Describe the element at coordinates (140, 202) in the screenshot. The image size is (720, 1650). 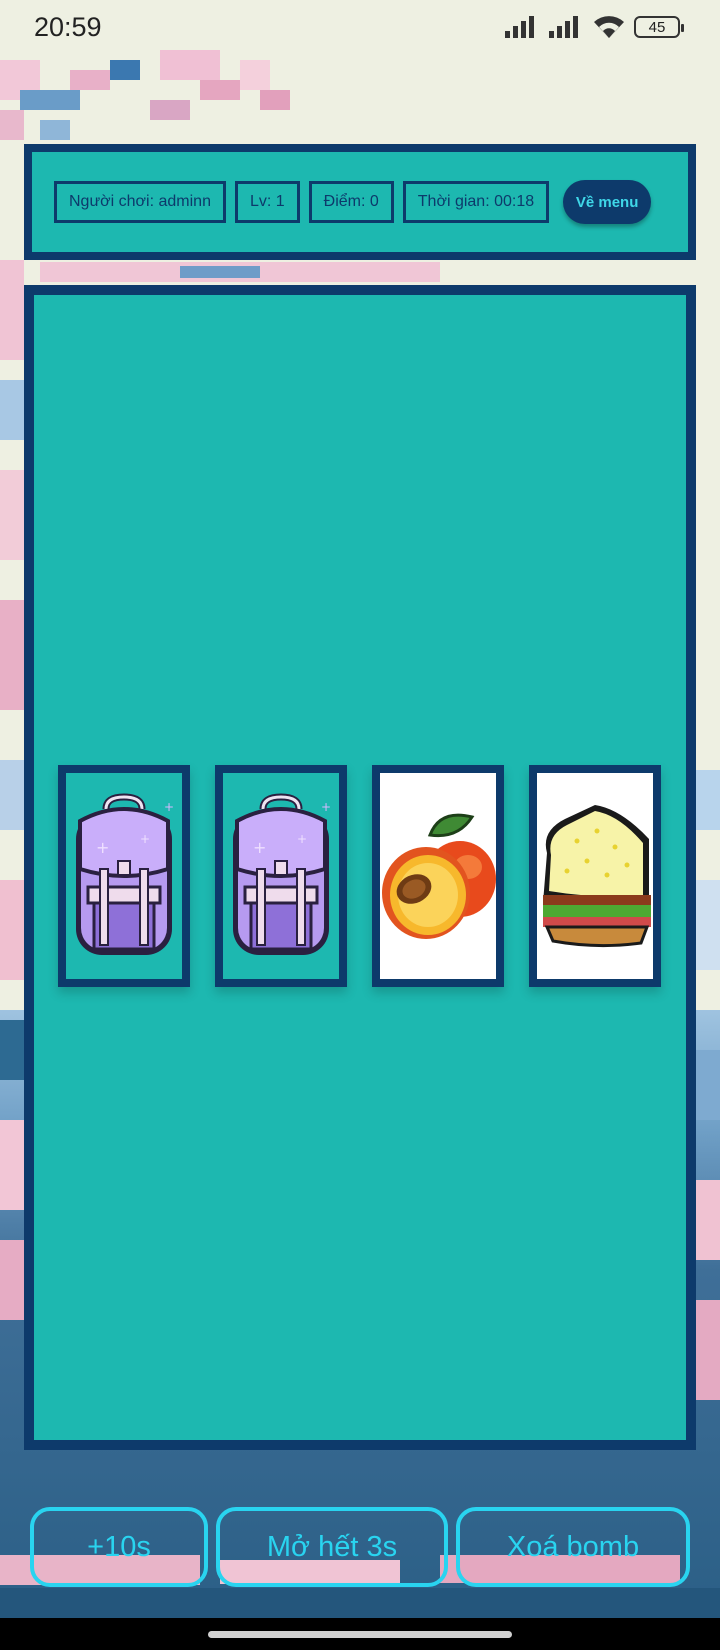
I see `player-name: Người chơi: adminn` at that location.